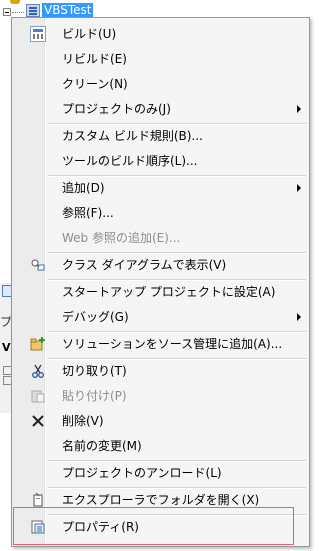 The image size is (320, 551). I want to click on menu-item-cut: 切り取り(T), so click(160, 371).